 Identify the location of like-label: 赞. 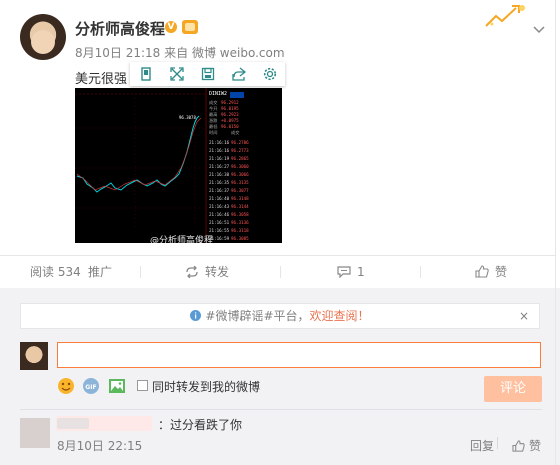
(501, 272).